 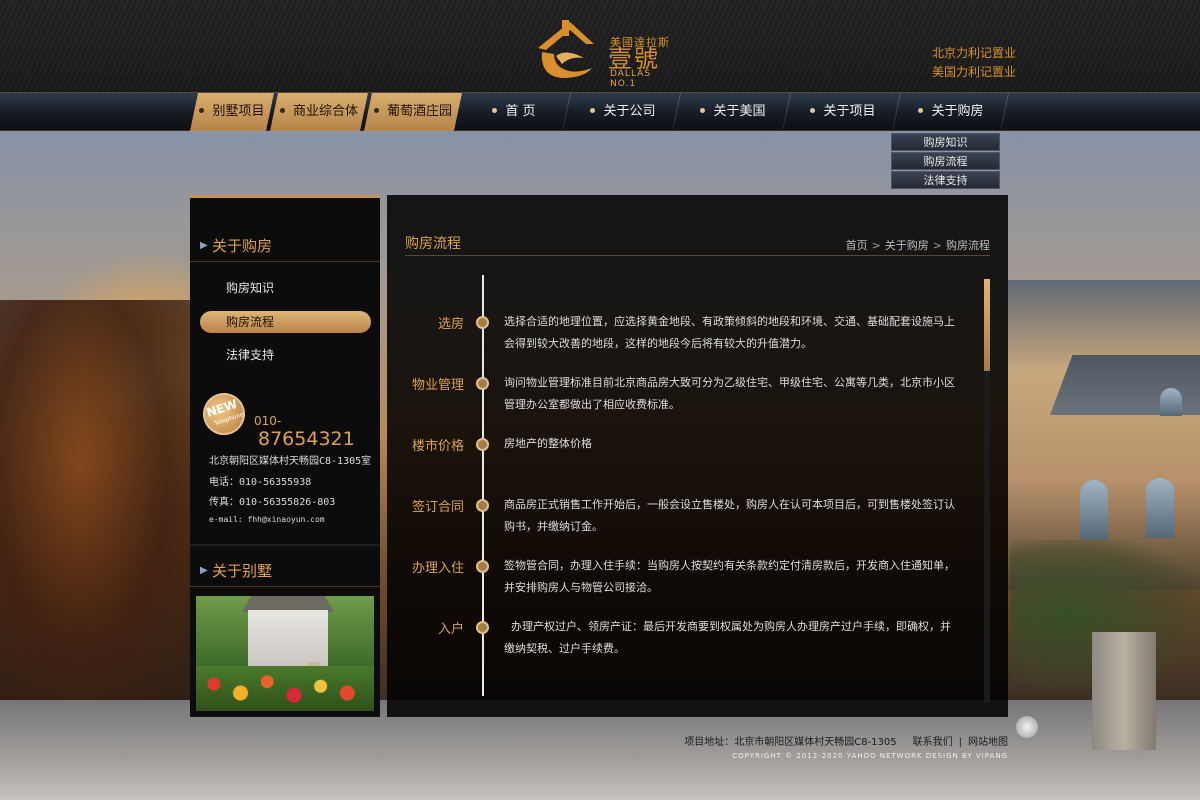 What do you see at coordinates (285, 688) in the screenshot?
I see `villa-photo-flowers` at bounding box center [285, 688].